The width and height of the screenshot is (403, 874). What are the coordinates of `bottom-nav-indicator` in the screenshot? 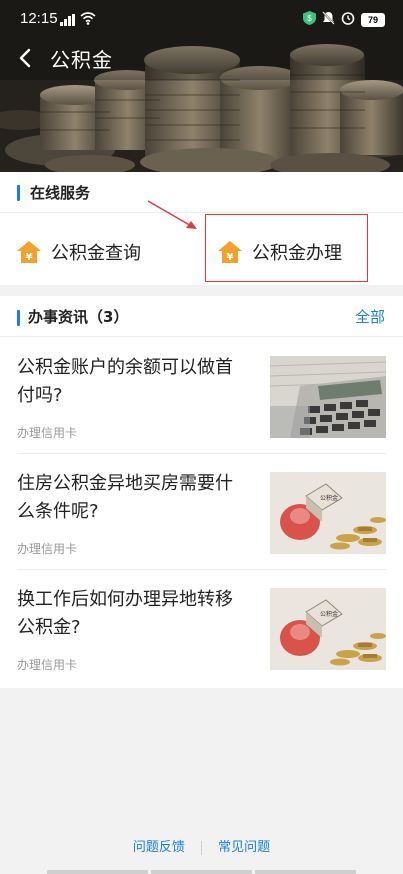 It's located at (201, 872).